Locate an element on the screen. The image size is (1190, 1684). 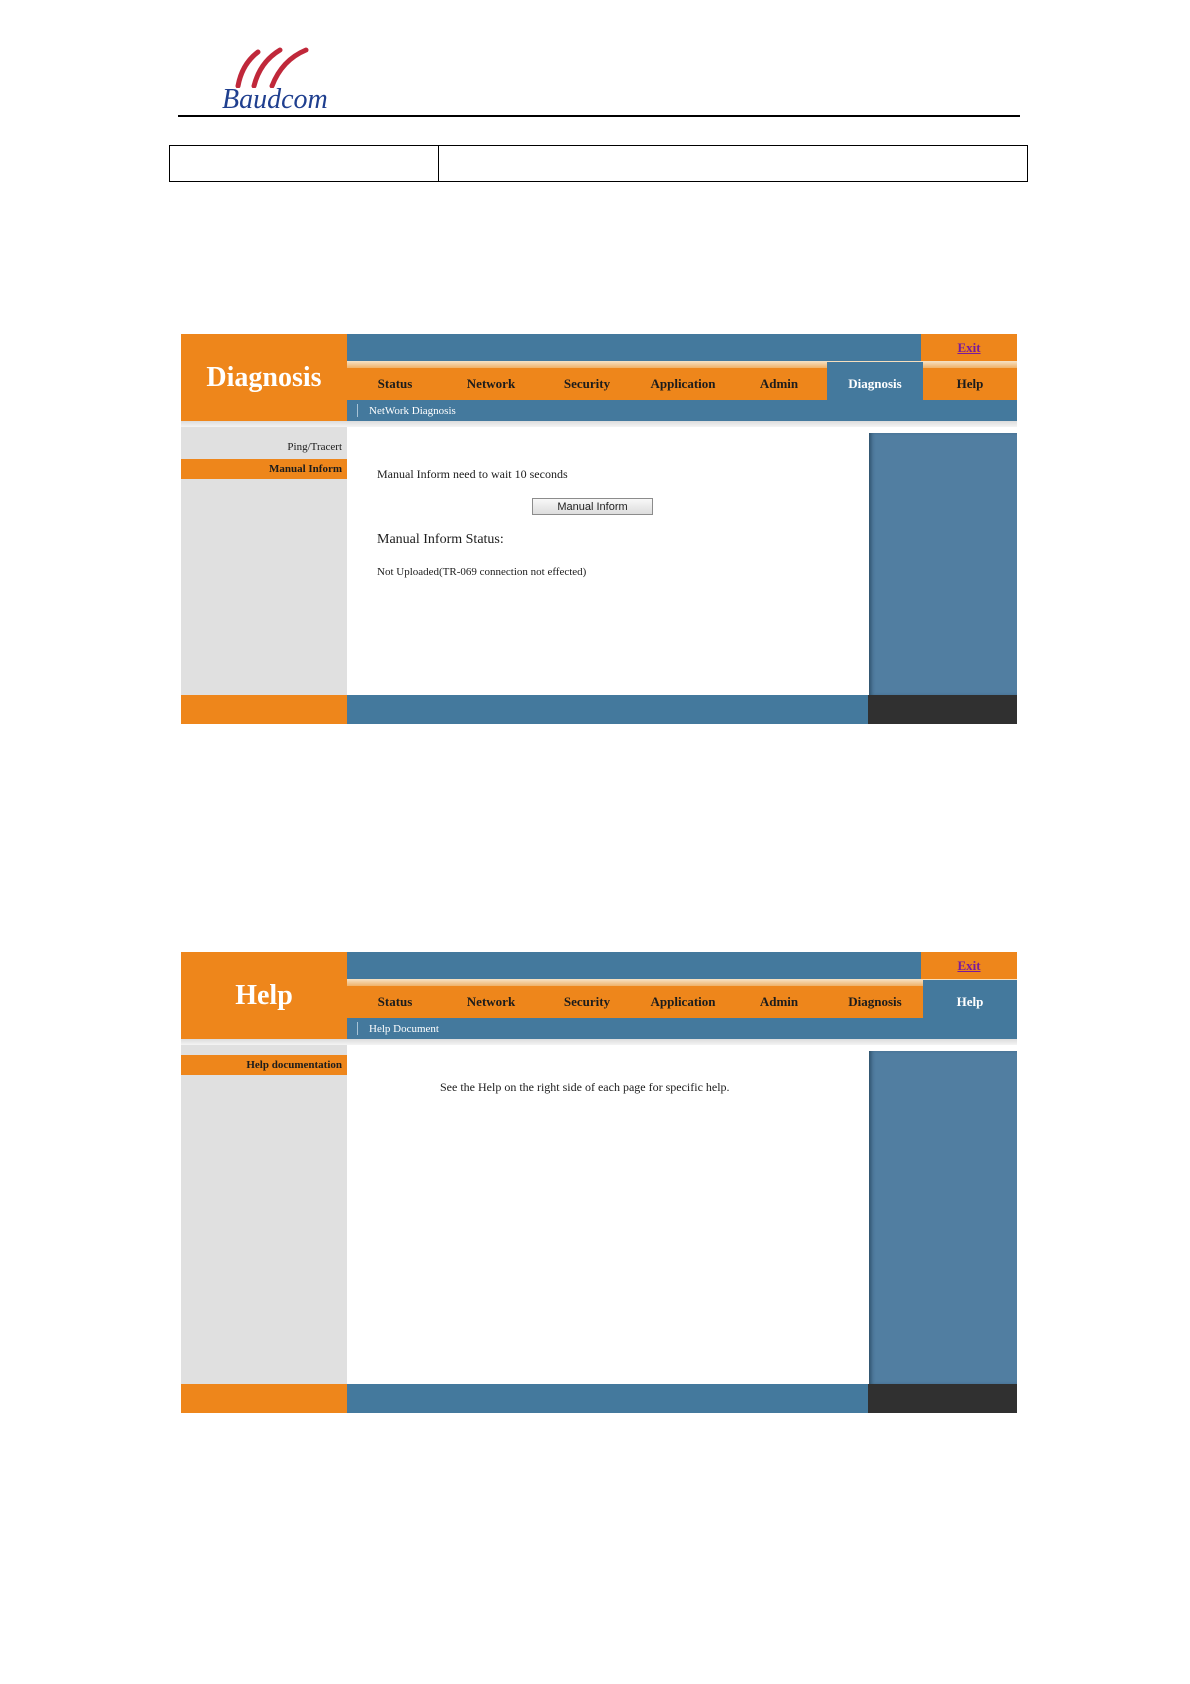
page-title: Diagnosis is located at coordinates (264, 377).